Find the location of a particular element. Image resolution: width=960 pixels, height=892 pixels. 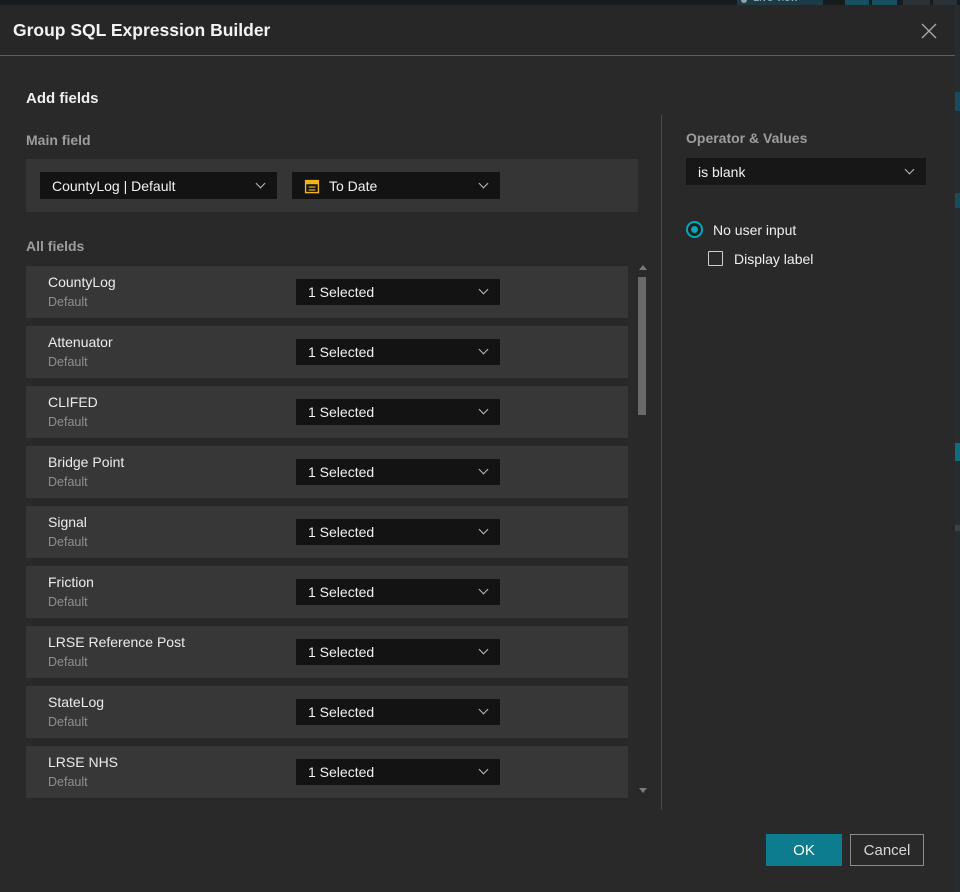

all-fields-label: All fields is located at coordinates (55, 246).